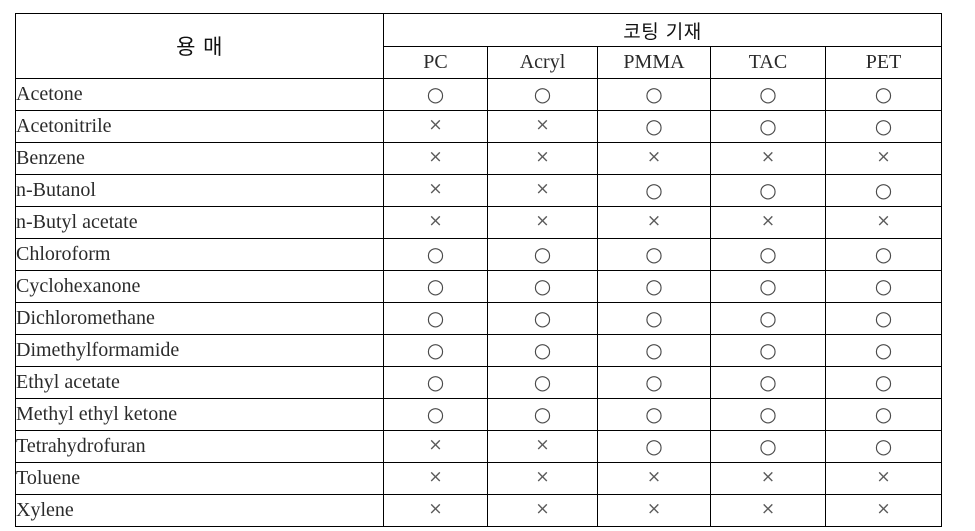  Describe the element at coordinates (435, 62) in the screenshot. I see `column-header-pc: PC` at that location.